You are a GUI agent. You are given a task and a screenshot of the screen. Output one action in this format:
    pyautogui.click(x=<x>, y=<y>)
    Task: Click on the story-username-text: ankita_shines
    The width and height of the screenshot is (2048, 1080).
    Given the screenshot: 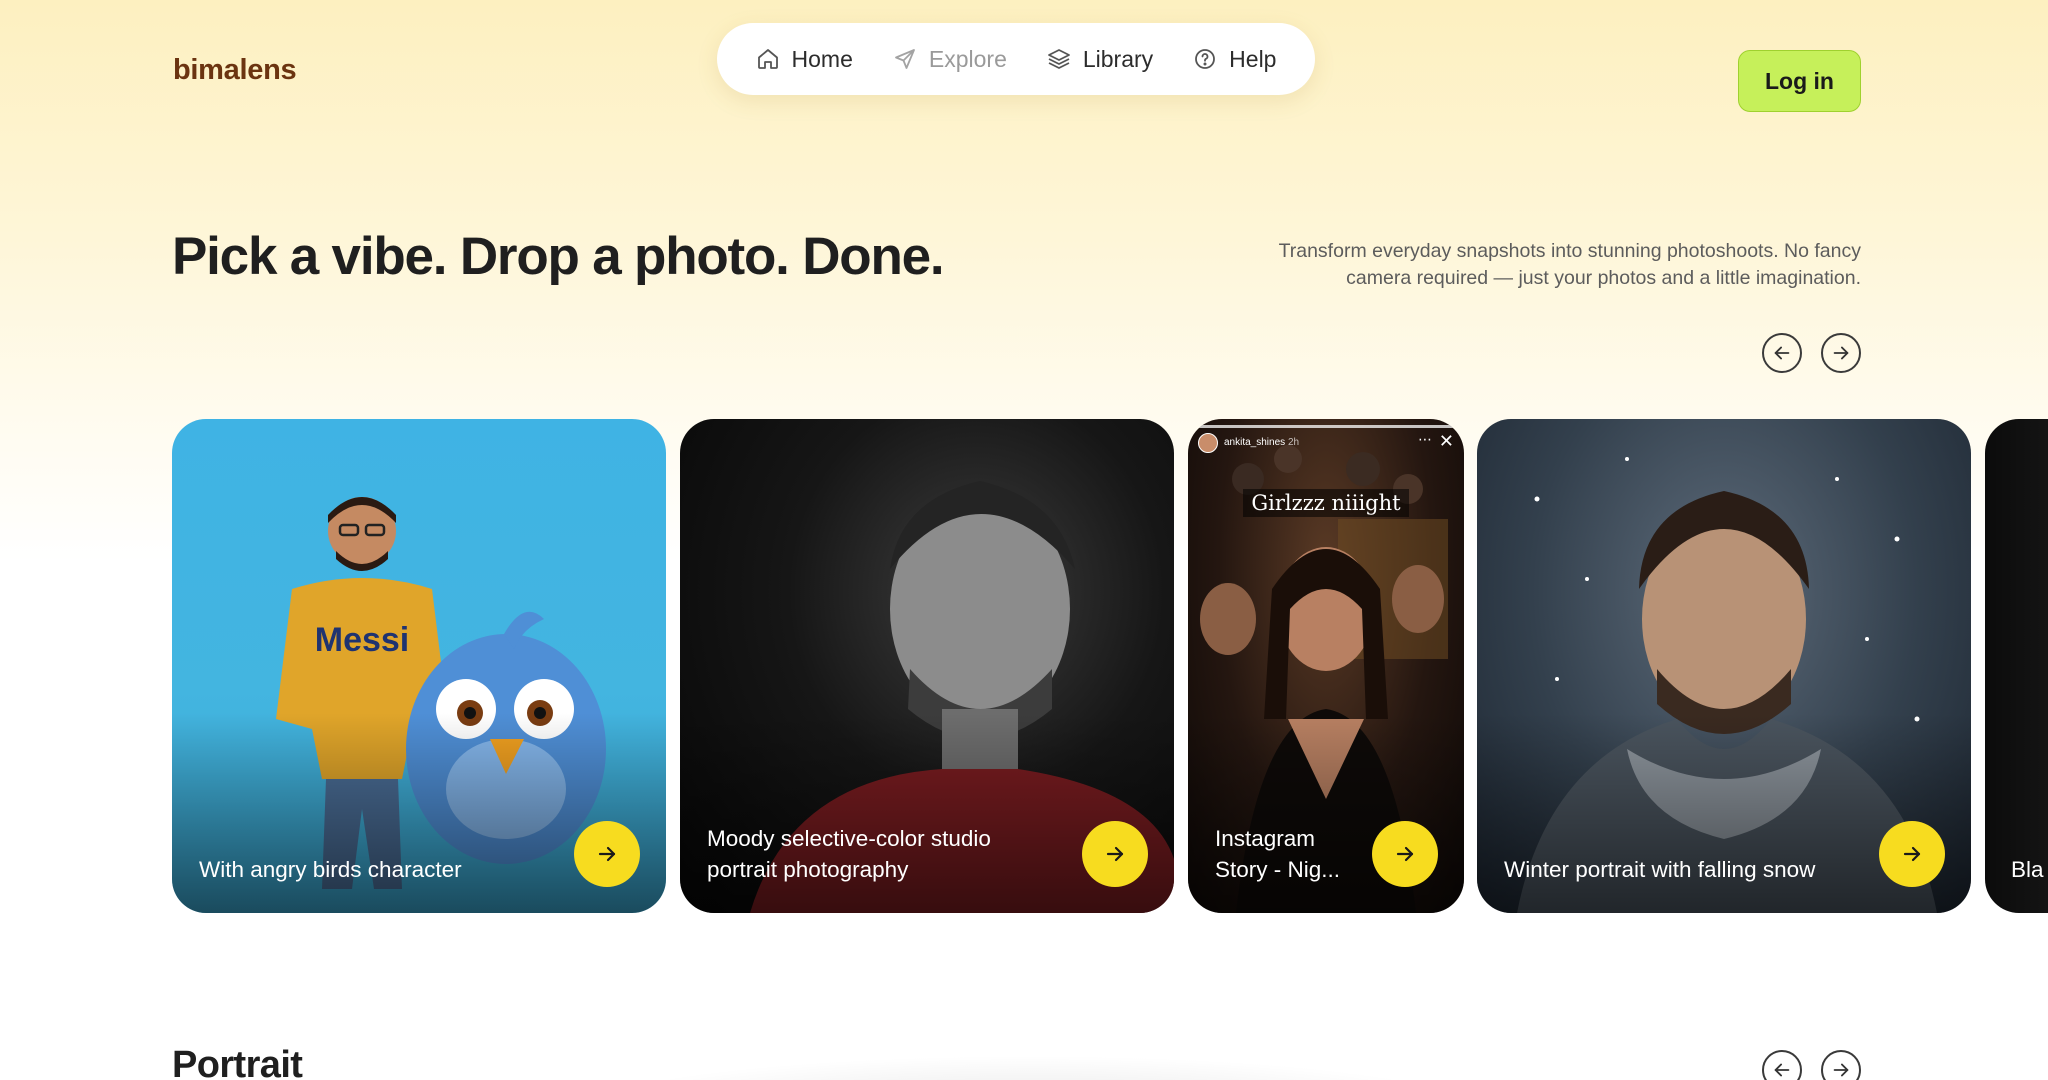 What is the action you would take?
    pyautogui.click(x=1255, y=442)
    